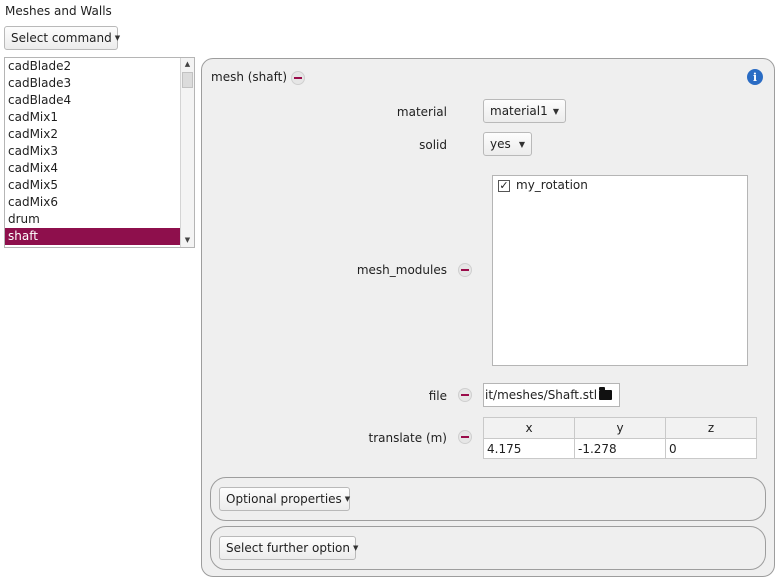 The image size is (779, 582). I want to click on scroll-up-icon: ▲, so click(187, 64).